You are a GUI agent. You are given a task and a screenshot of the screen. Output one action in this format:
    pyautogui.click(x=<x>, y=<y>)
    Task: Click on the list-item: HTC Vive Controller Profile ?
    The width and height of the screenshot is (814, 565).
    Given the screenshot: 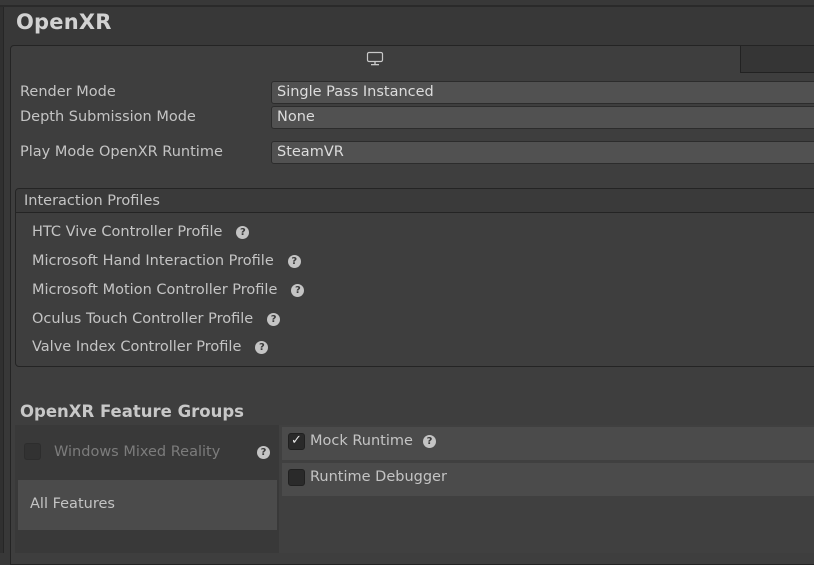 What is the action you would take?
    pyautogui.click(x=141, y=232)
    